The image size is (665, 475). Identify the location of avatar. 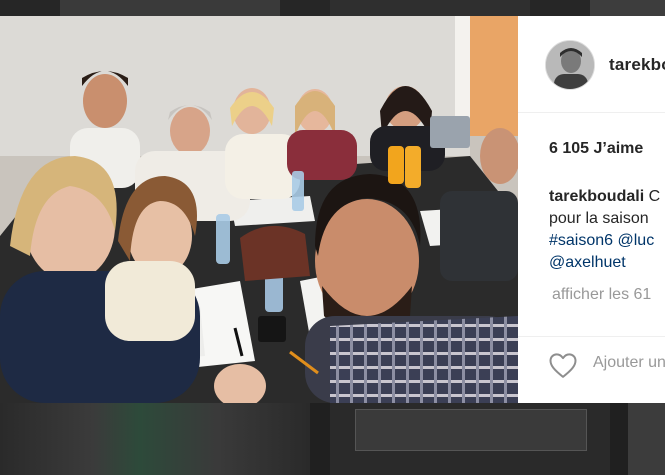
(570, 65).